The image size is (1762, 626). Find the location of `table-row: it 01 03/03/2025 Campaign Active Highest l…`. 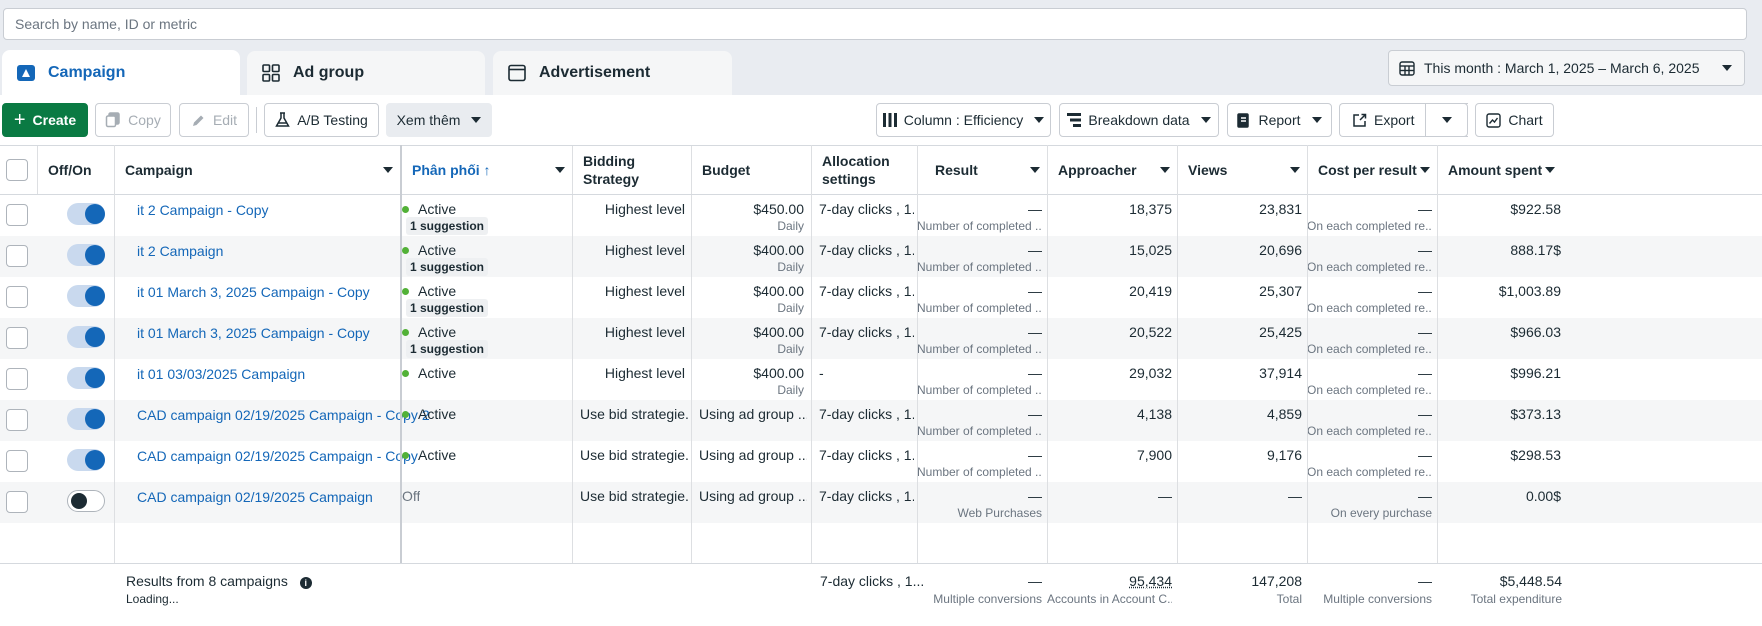

table-row: it 01 03/03/2025 Campaign Active Highest l… is located at coordinates (881, 379).